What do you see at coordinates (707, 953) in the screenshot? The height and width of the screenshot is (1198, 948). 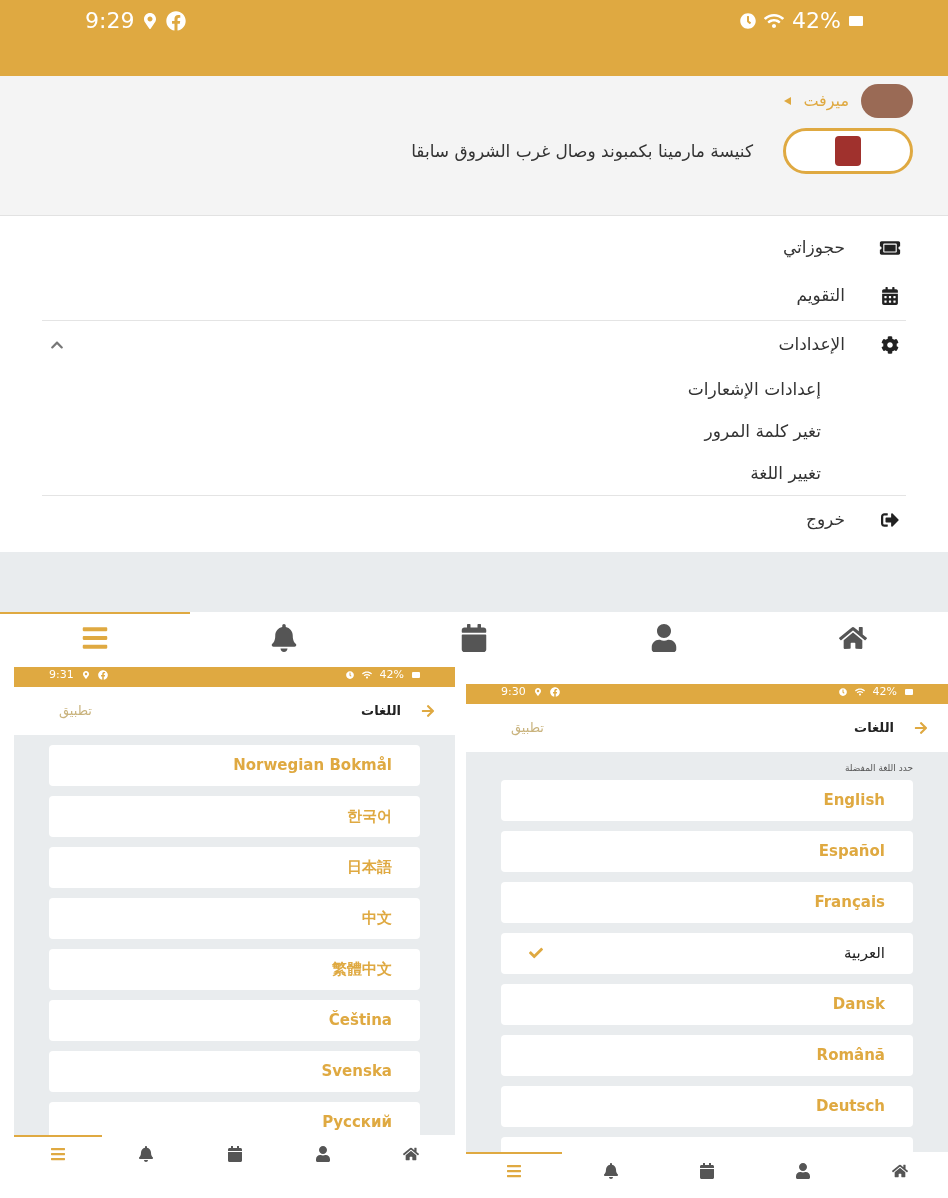 I see `language-option: العربية` at bounding box center [707, 953].